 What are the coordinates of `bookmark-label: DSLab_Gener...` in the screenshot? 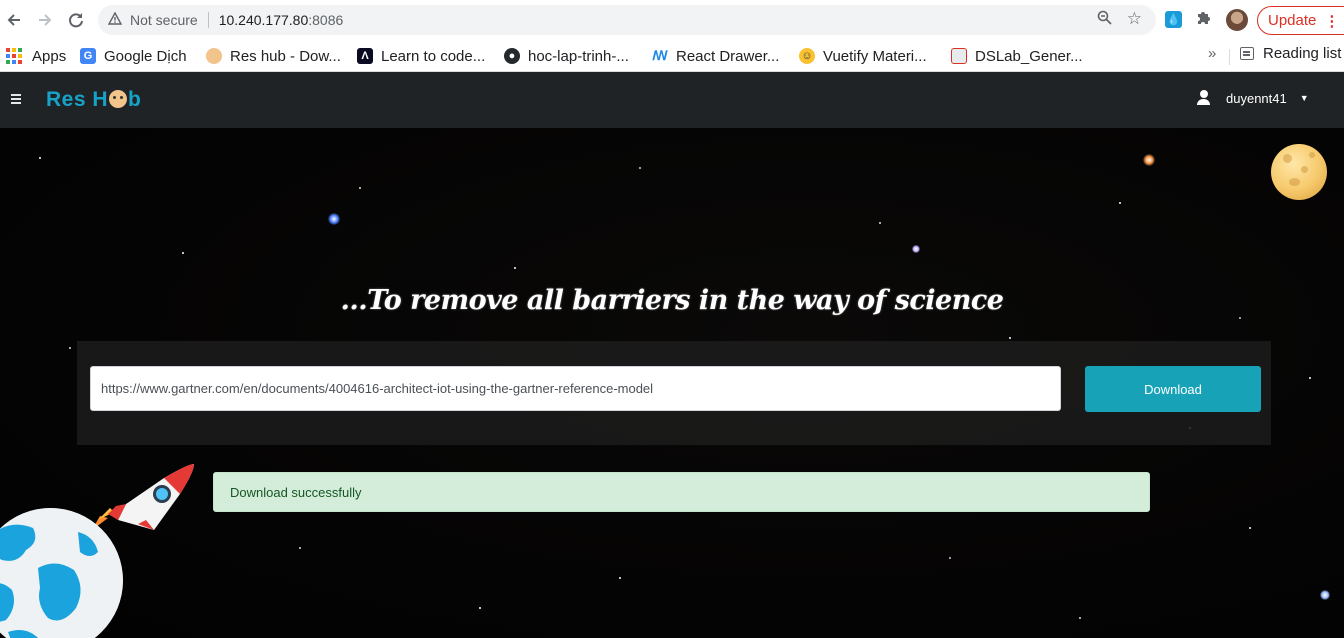 It's located at (1029, 56).